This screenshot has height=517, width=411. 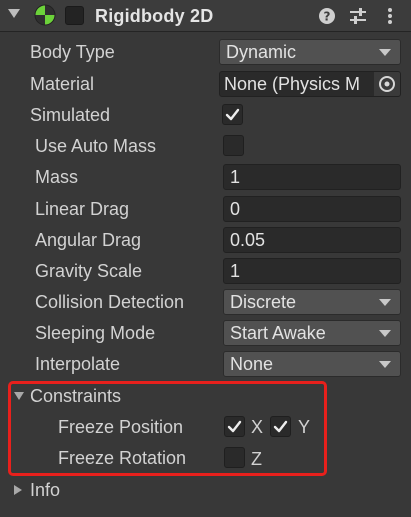 What do you see at coordinates (358, 16) in the screenshot?
I see `preset-sliders-icon` at bounding box center [358, 16].